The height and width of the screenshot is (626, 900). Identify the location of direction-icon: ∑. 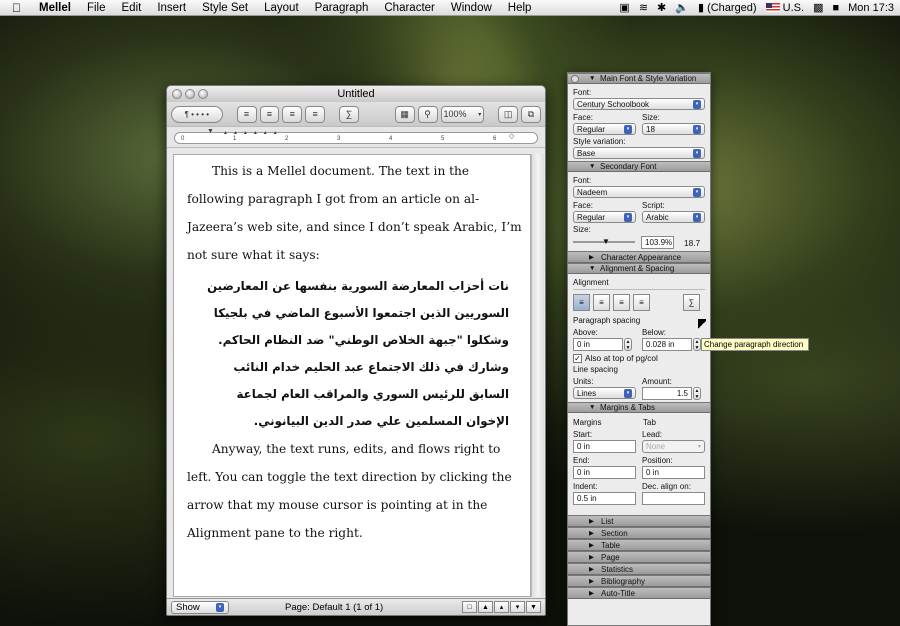
(349, 114).